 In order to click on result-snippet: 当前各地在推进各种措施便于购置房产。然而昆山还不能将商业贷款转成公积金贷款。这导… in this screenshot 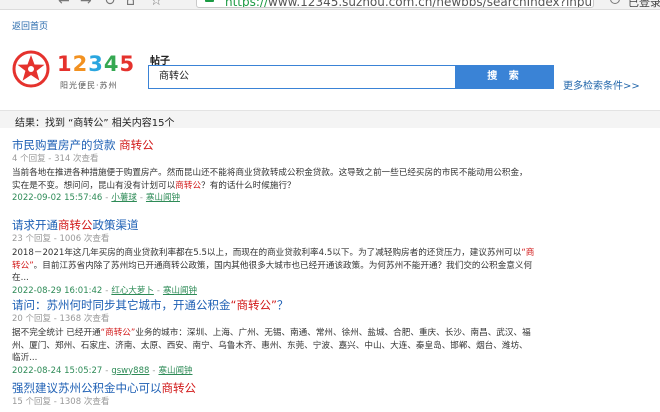, I will do `click(270, 179)`.